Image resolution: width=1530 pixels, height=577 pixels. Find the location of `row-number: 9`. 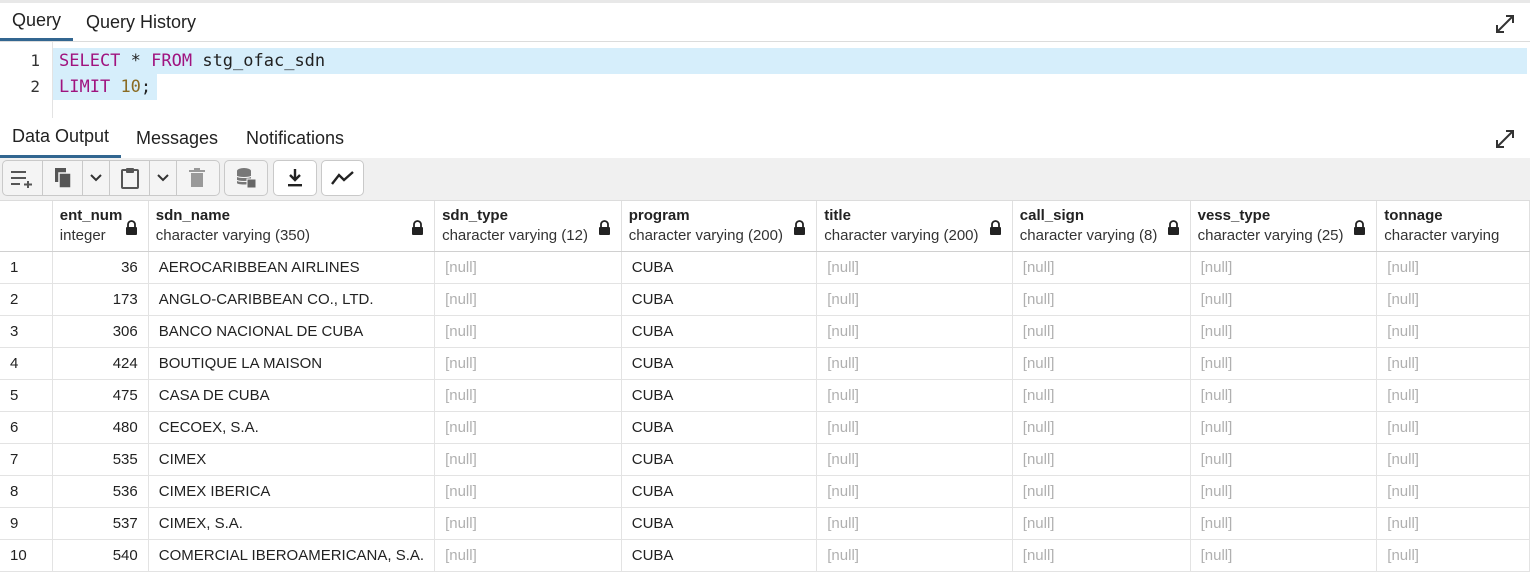

row-number: 9 is located at coordinates (26, 523).